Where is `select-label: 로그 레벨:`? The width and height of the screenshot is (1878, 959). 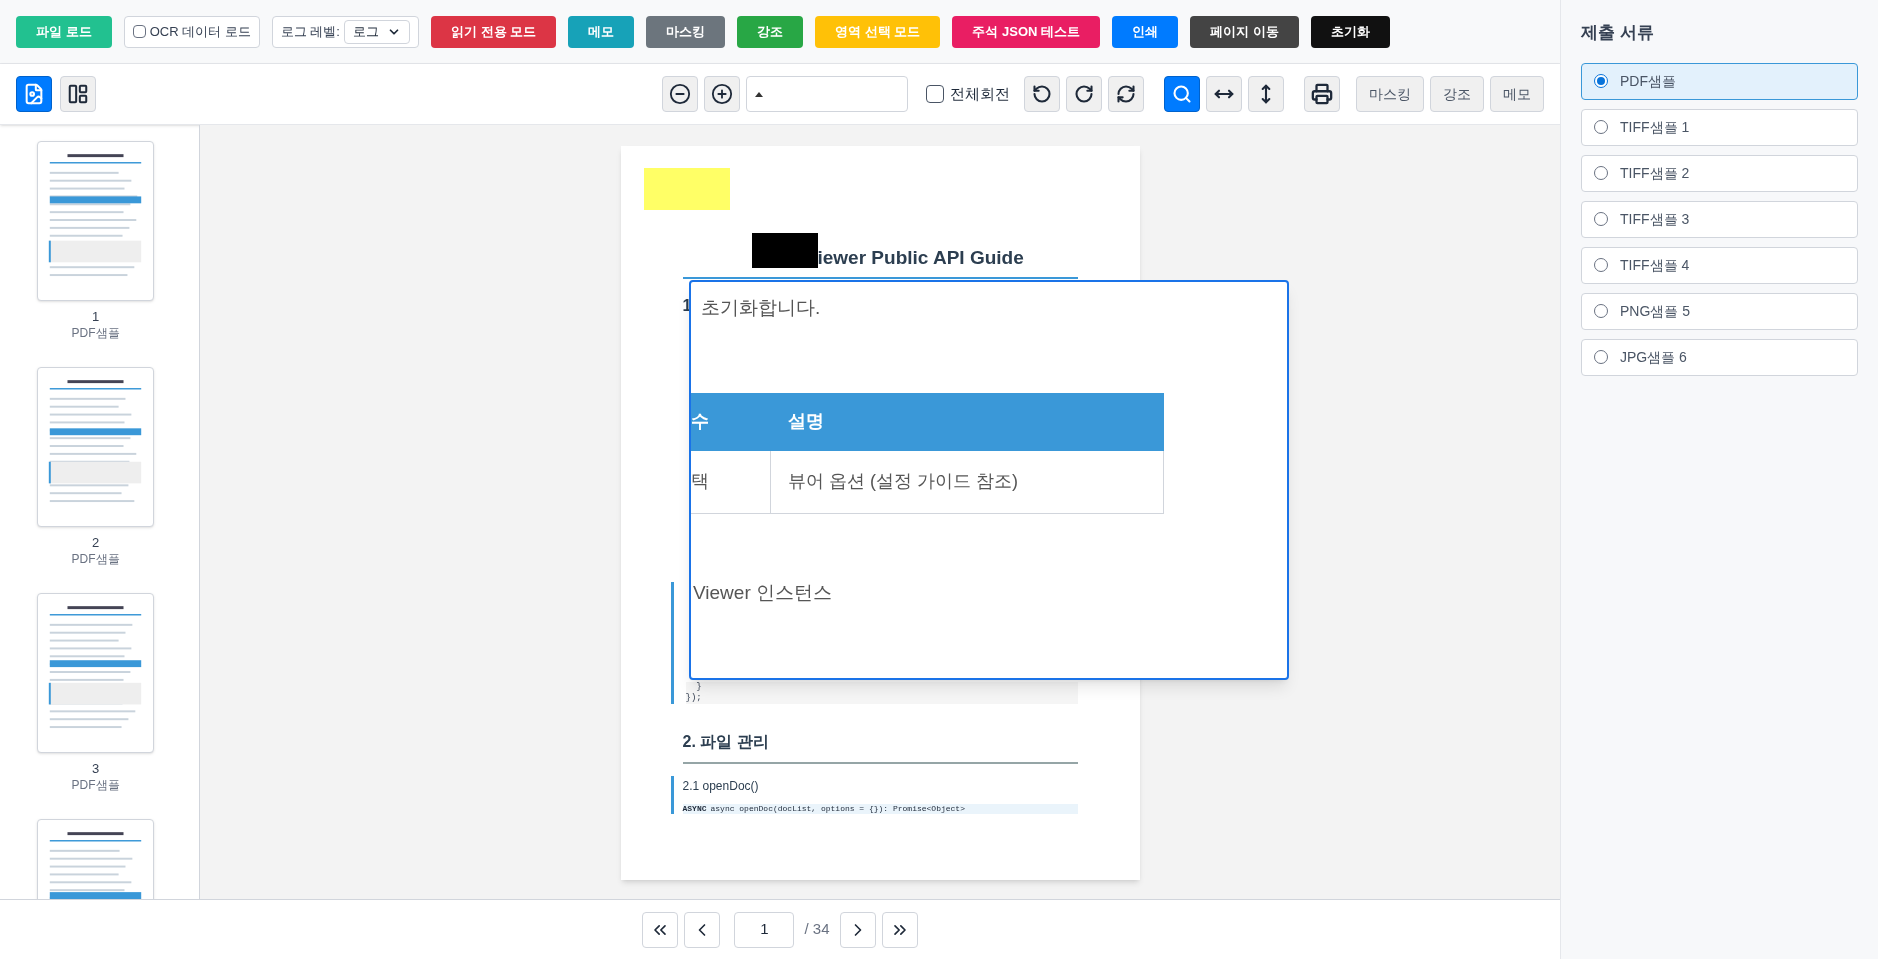 select-label: 로그 레벨: is located at coordinates (310, 31).